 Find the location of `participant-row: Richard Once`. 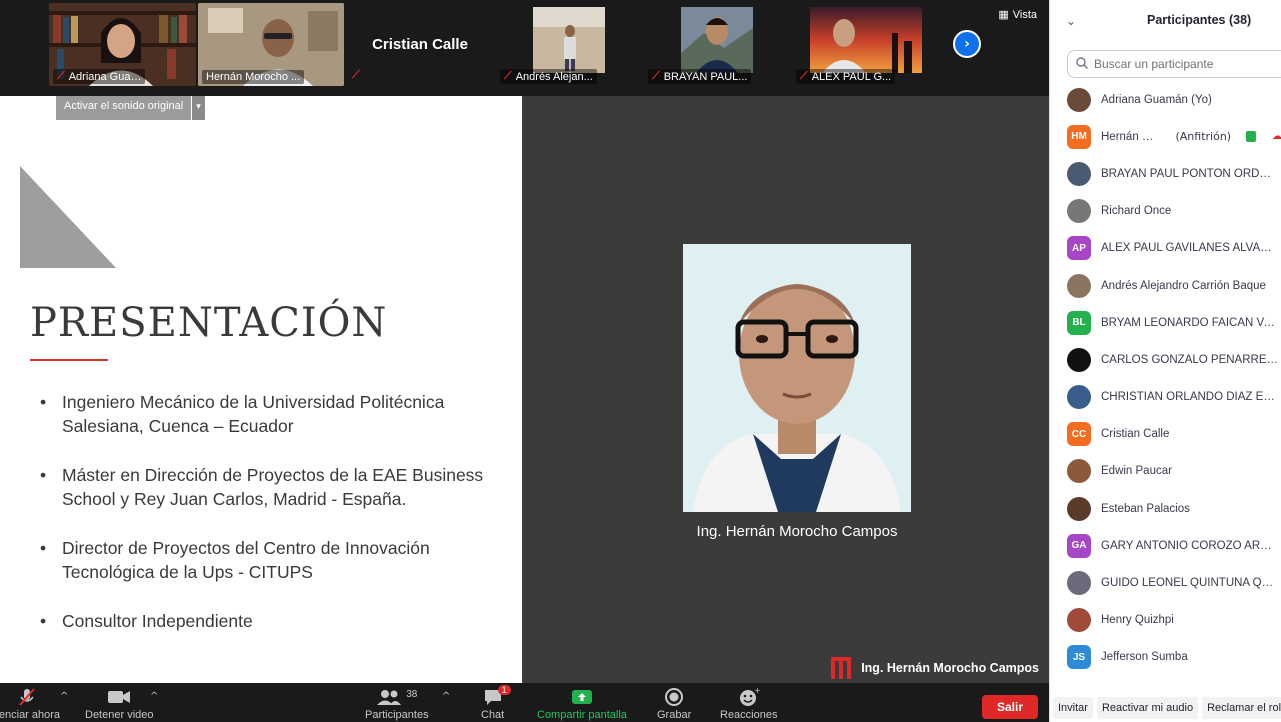

participant-row: Richard Once is located at coordinates (1165, 211).